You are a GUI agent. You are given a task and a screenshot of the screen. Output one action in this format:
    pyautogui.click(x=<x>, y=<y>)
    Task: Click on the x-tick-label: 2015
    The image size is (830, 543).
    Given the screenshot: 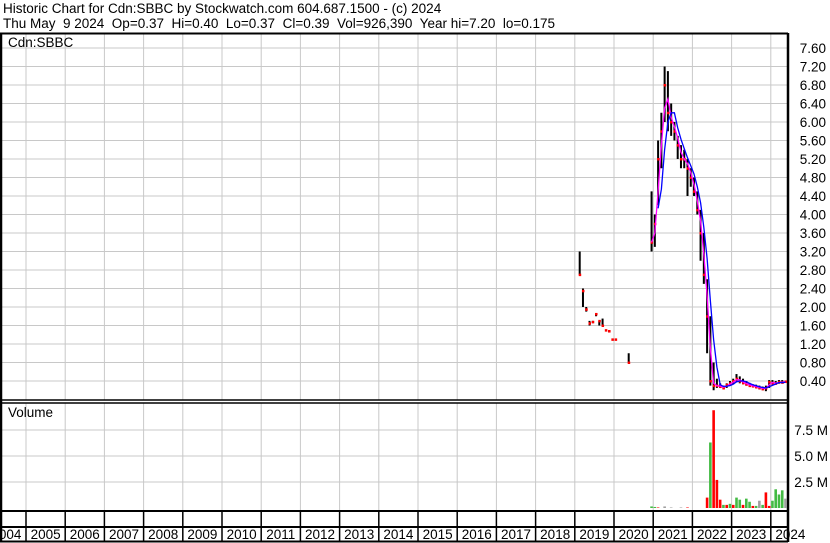 What is the action you would take?
    pyautogui.click(x=438, y=534)
    